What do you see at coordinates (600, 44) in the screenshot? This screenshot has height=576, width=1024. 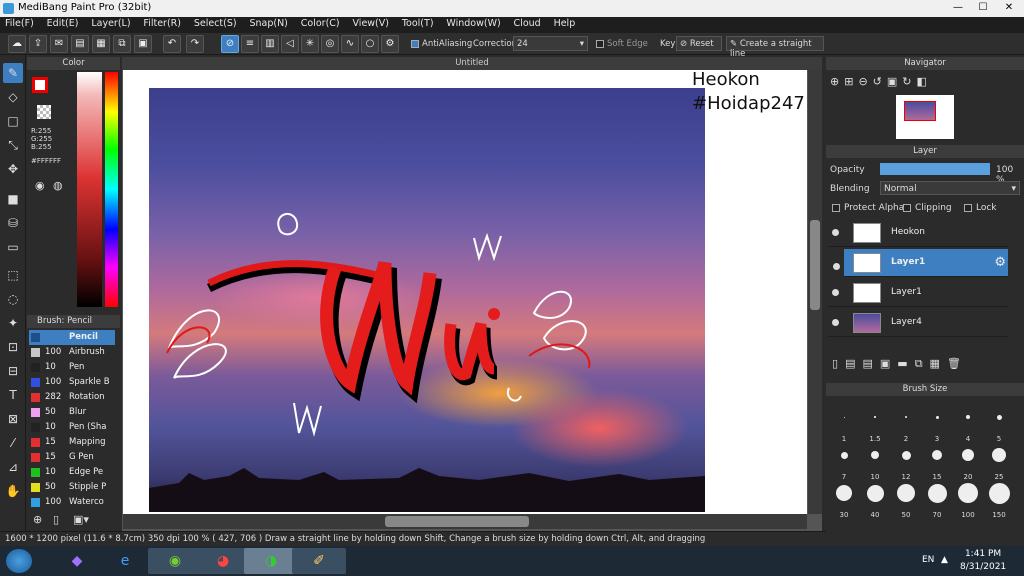 I see `soft-edge-checkbox` at bounding box center [600, 44].